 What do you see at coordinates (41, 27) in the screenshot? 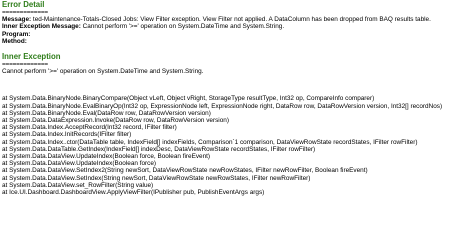
I see `inner-exception-message-label: Inner Exception Message:` at bounding box center [41, 27].